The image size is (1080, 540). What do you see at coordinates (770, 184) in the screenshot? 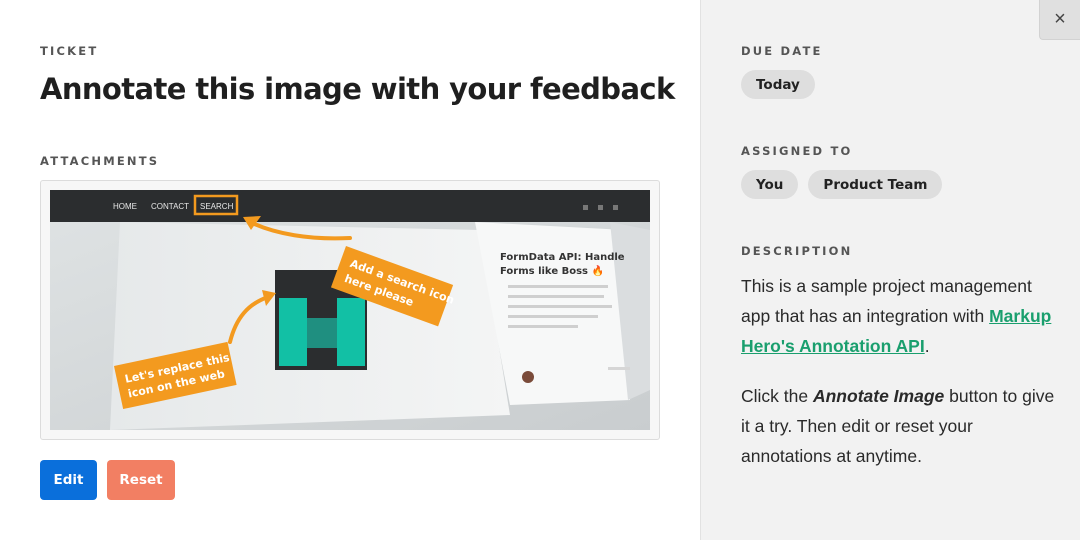
I see `assignee-chip: You` at bounding box center [770, 184].